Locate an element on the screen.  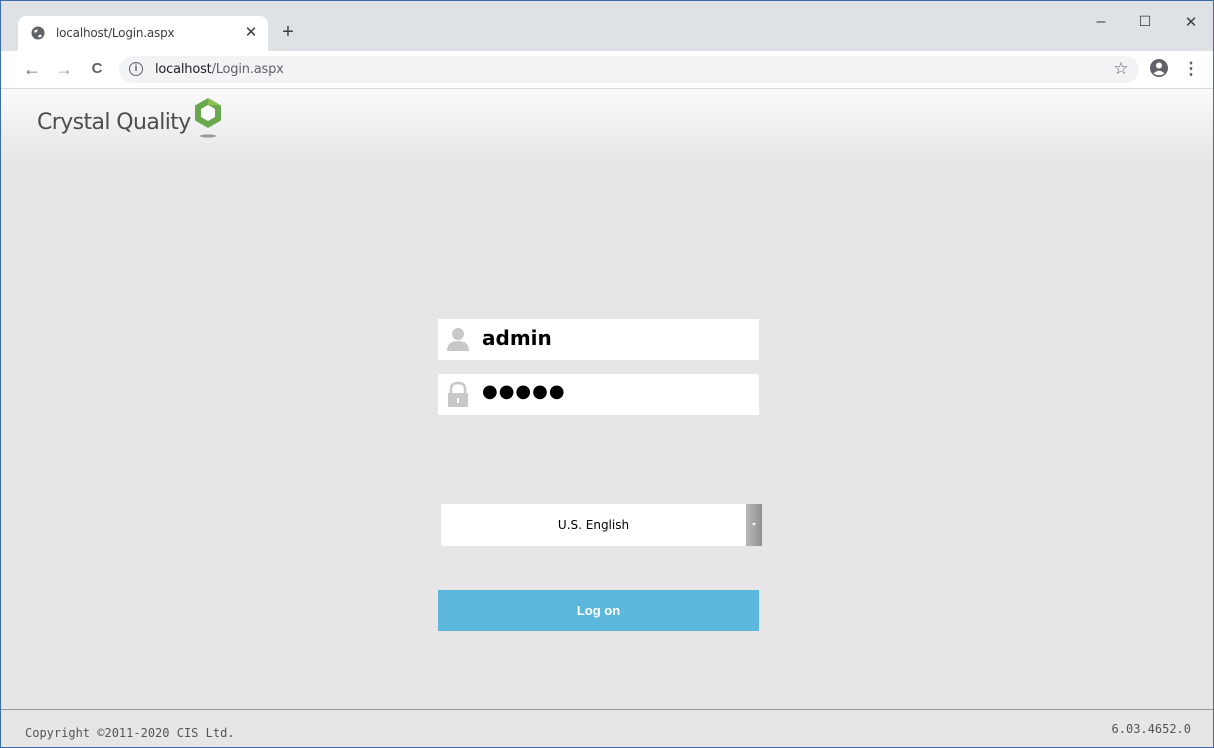
back-button: ← is located at coordinates (32, 69).